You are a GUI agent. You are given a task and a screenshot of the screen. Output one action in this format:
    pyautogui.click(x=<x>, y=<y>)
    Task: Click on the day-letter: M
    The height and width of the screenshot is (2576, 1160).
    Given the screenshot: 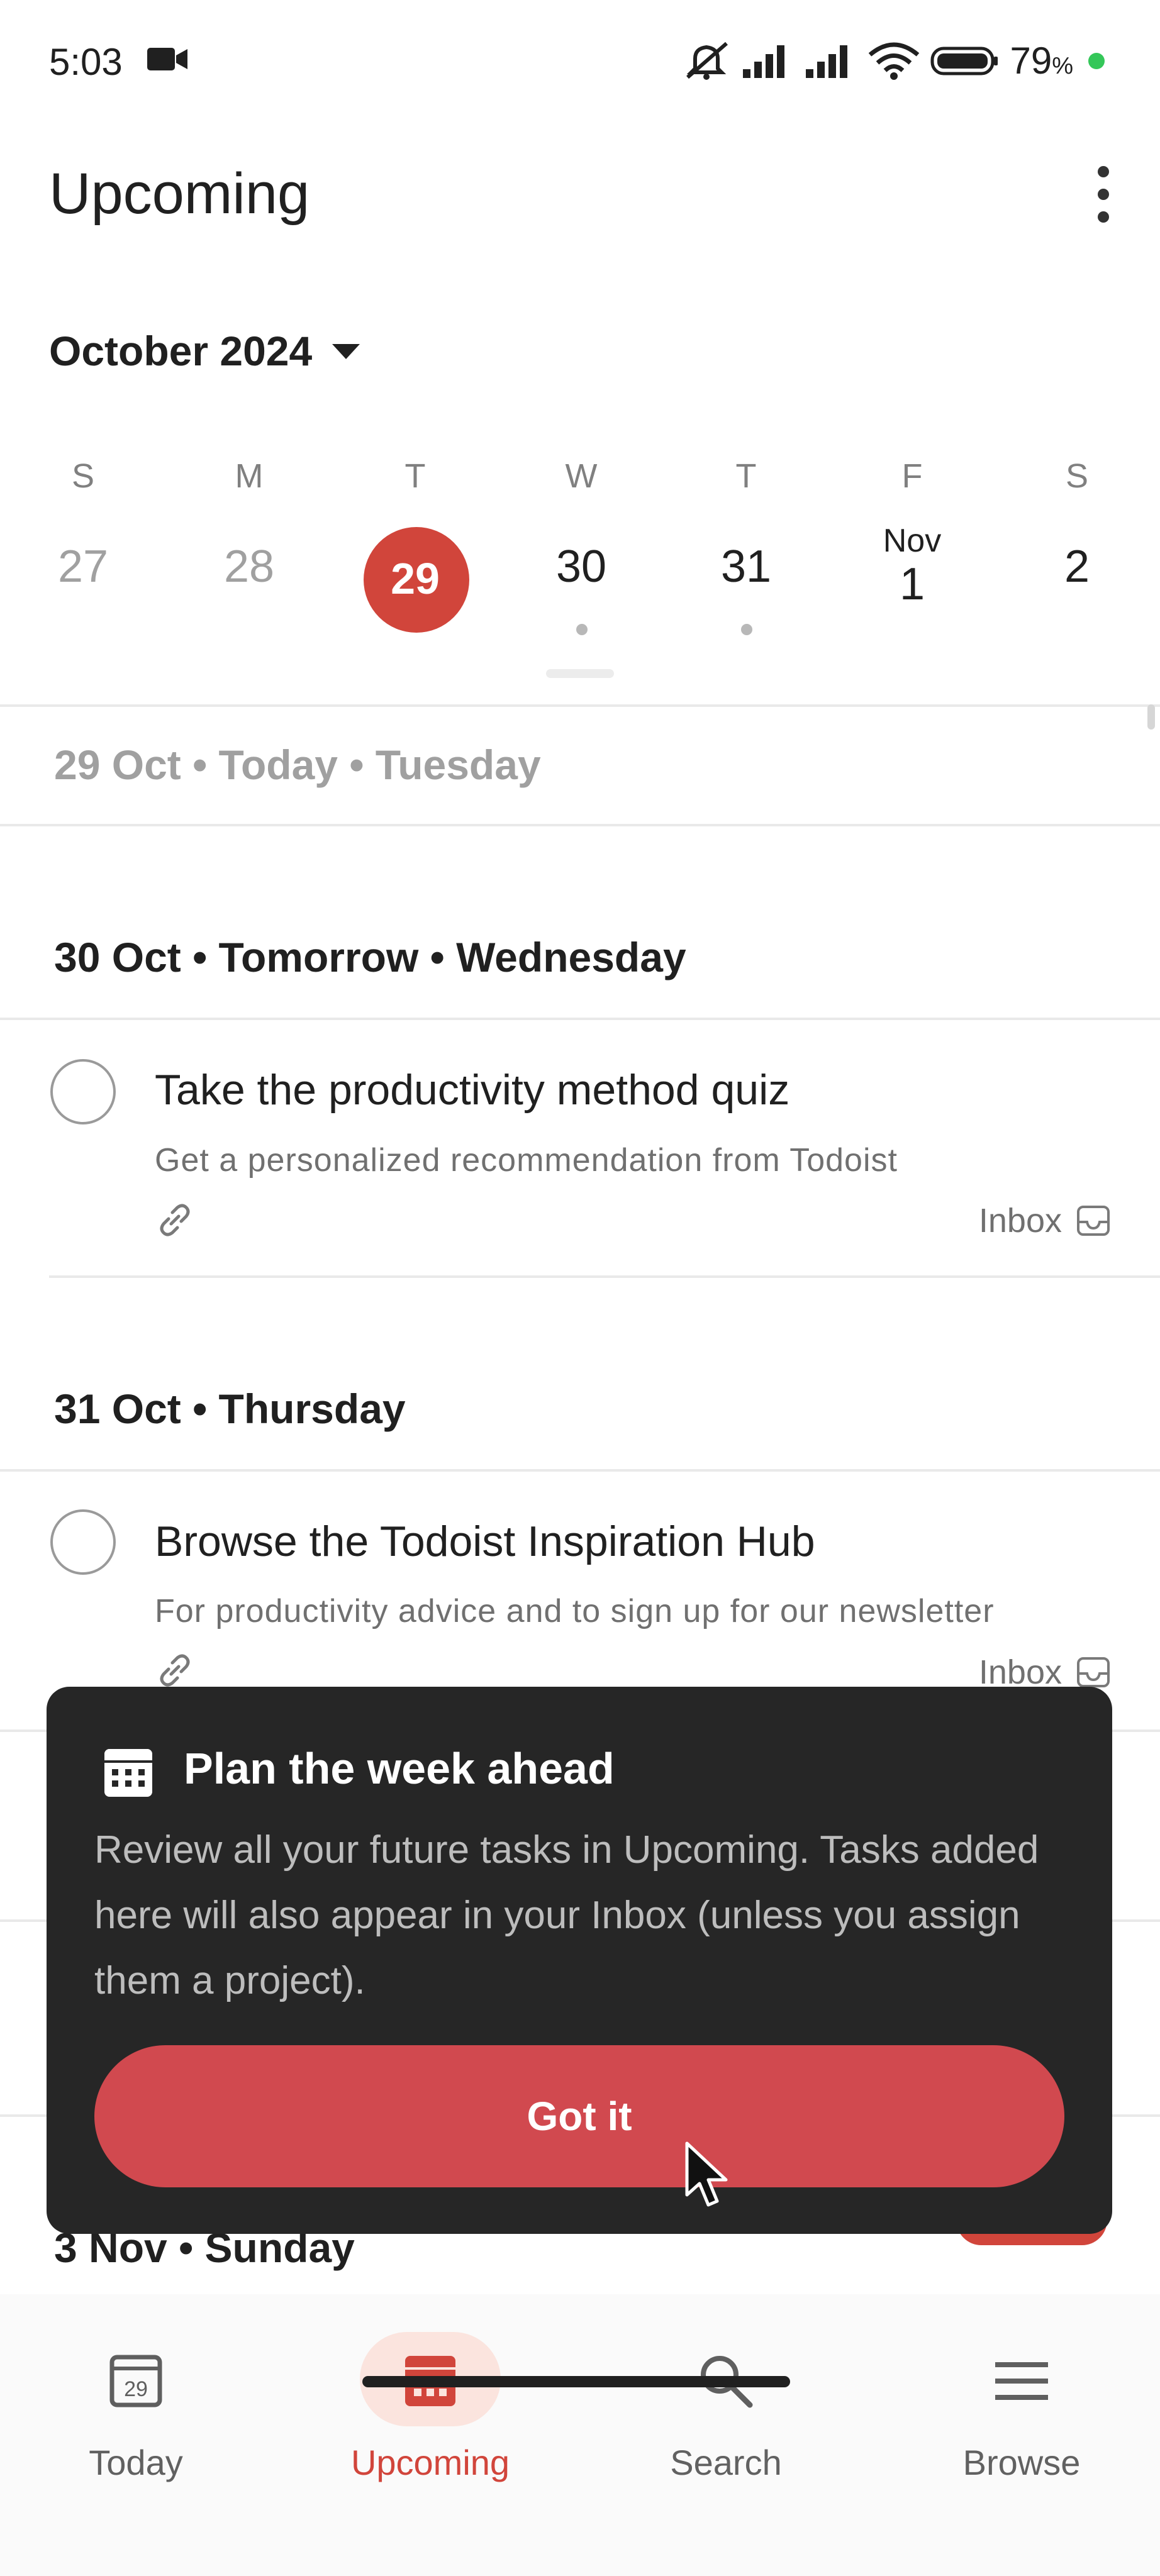 What is the action you would take?
    pyautogui.click(x=249, y=476)
    